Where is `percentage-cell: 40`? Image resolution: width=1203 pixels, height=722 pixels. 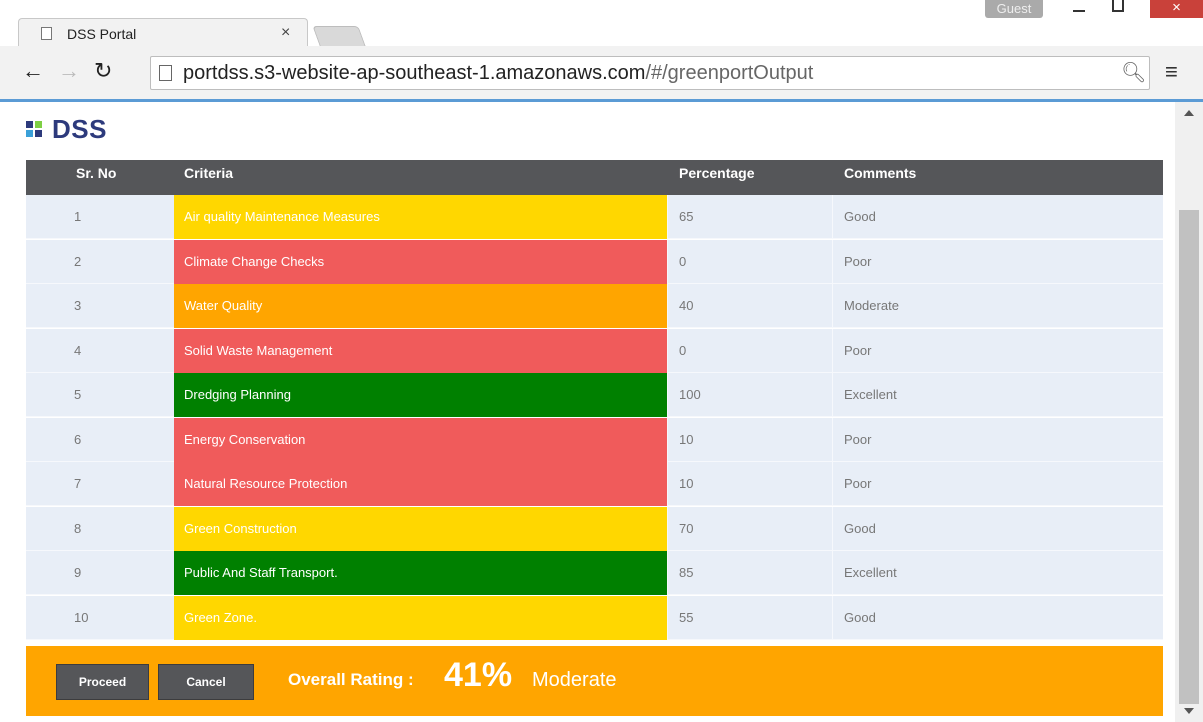
percentage-cell: 40 is located at coordinates (686, 305).